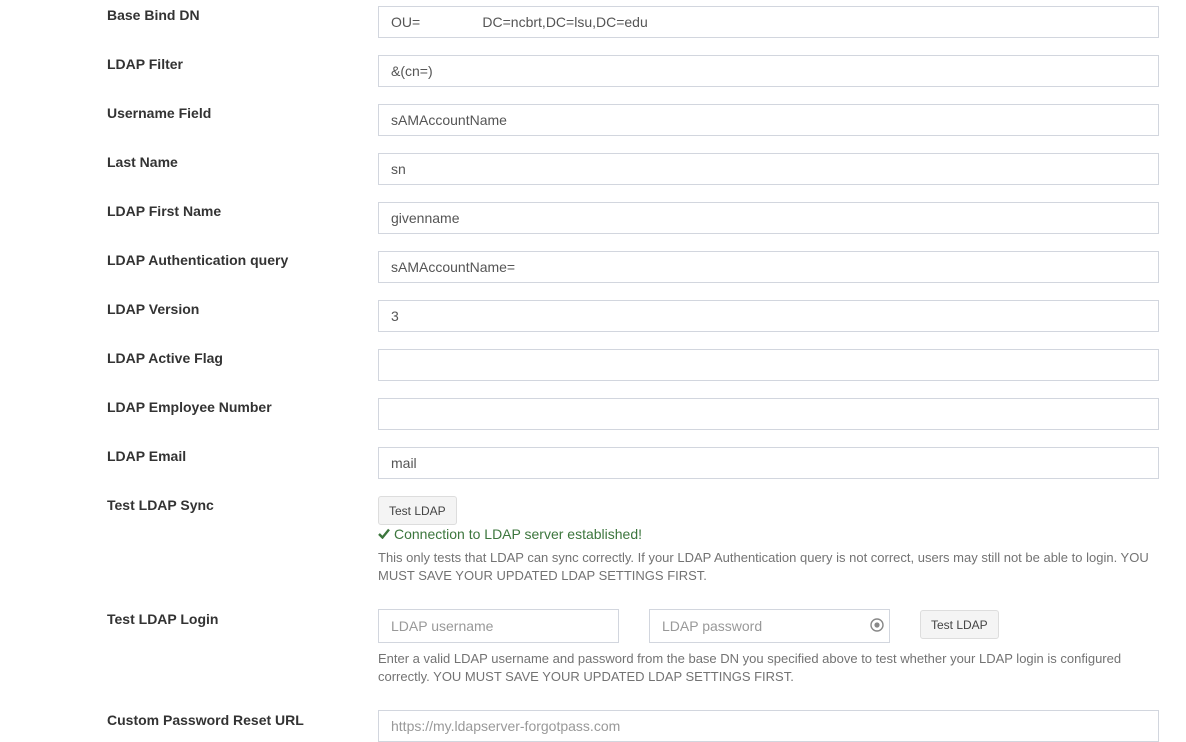  I want to click on label-auth-query: LDAP Authentication query, so click(198, 260).